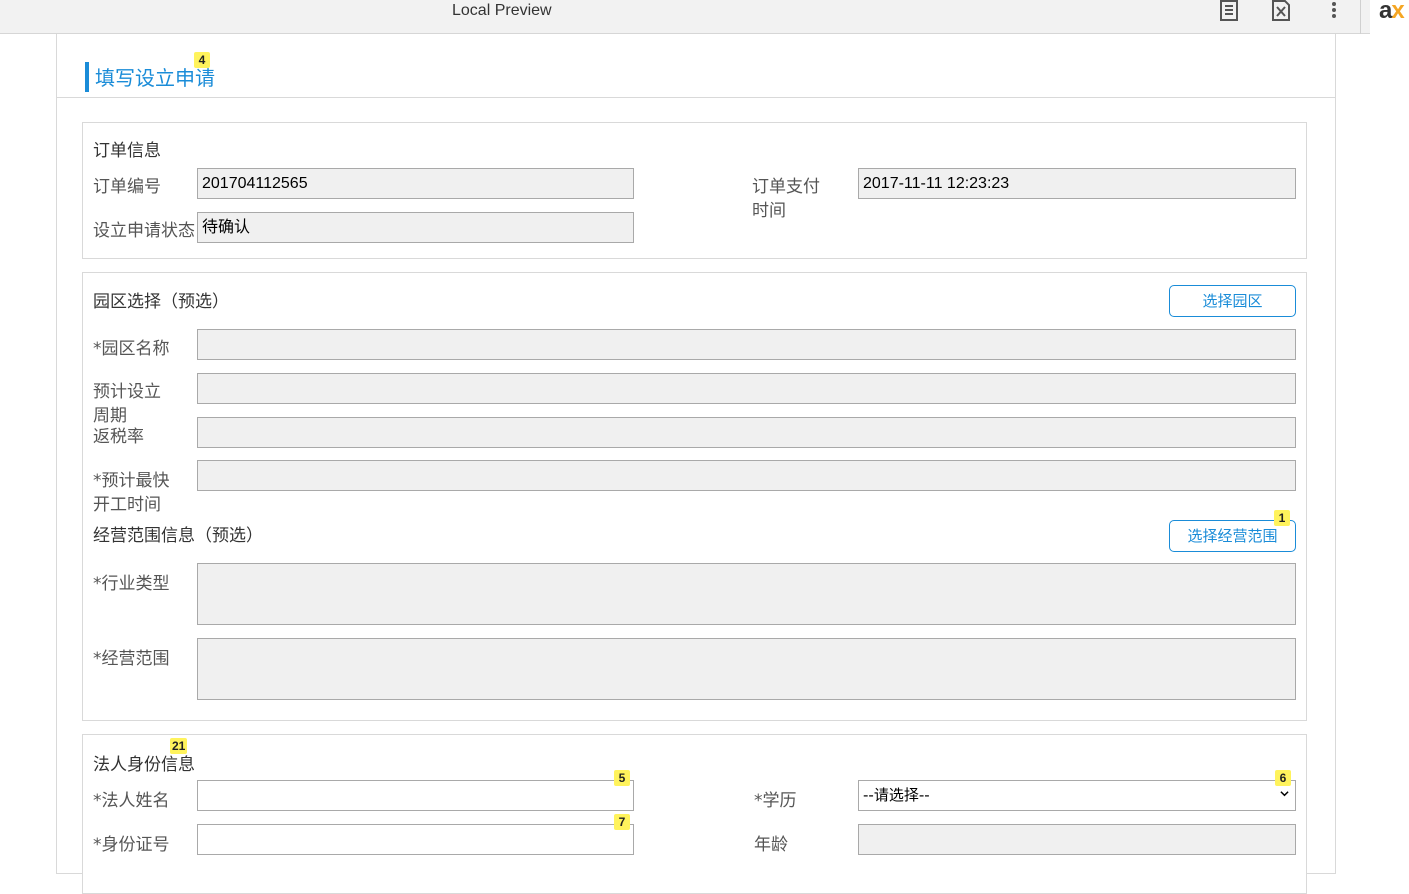  Describe the element at coordinates (786, 199) in the screenshot. I see `pay-time-label: 订单支付时间` at that location.